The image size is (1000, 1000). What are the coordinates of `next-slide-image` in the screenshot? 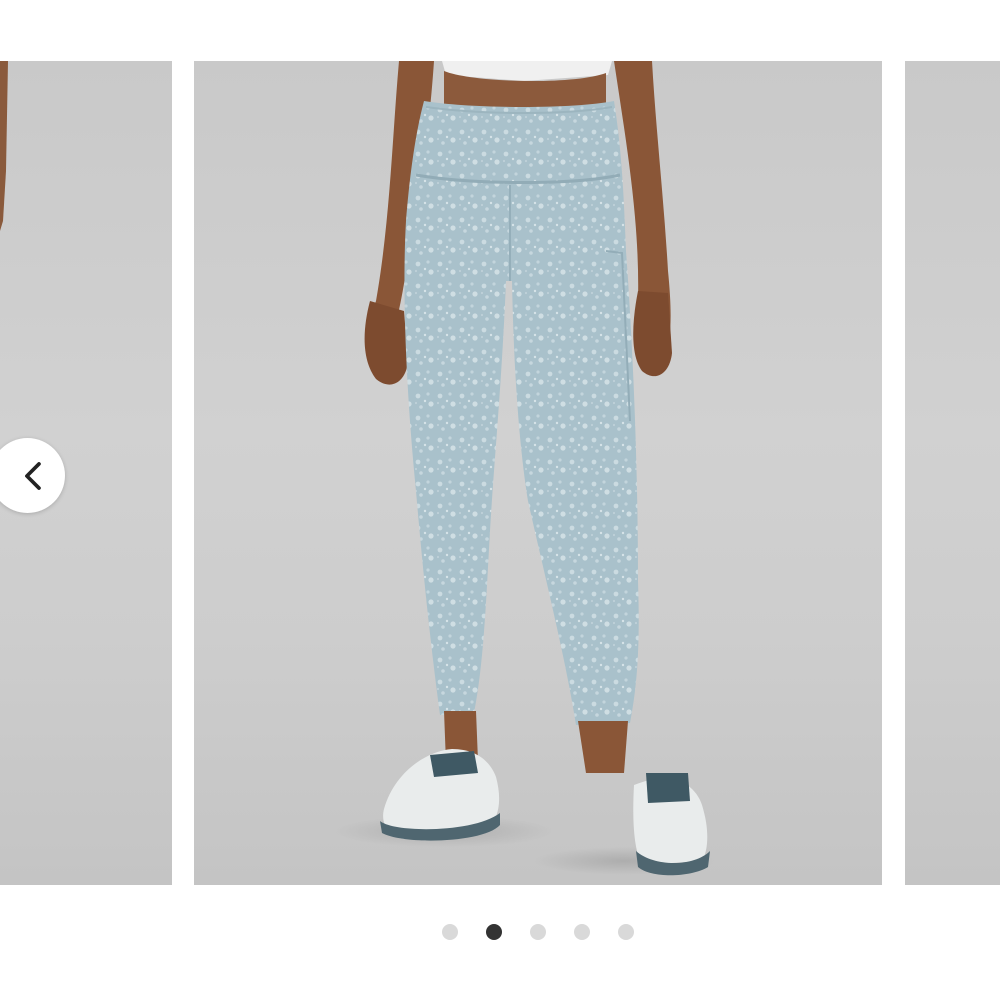 It's located at (952, 473).